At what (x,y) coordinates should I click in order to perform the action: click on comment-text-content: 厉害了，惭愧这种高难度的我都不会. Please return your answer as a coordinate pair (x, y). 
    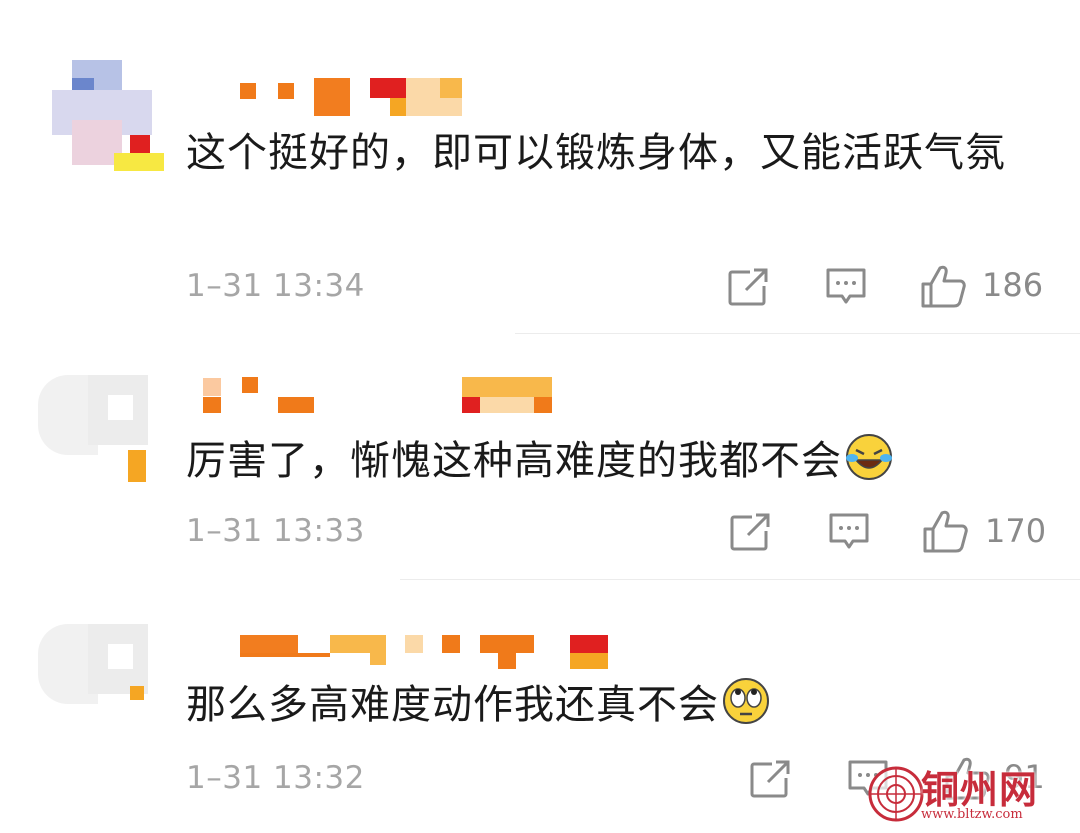
    Looking at the image, I should click on (514, 461).